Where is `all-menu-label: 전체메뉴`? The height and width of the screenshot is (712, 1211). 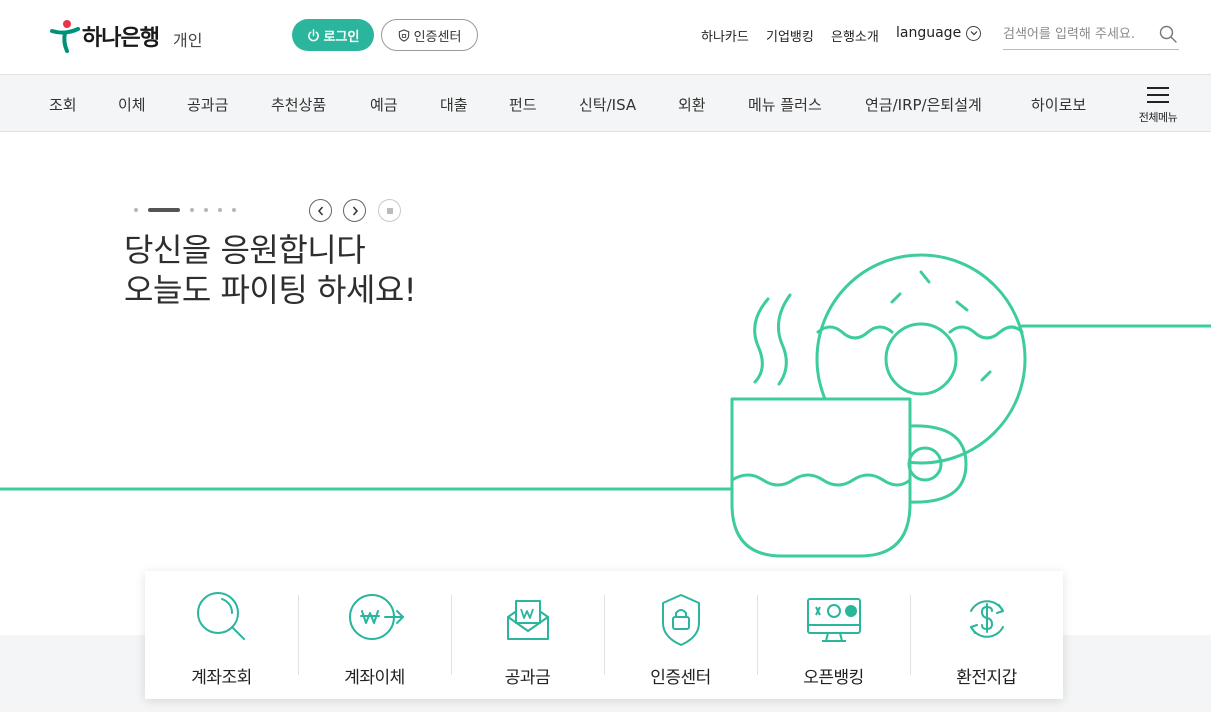
all-menu-label: 전체메뉴 is located at coordinates (1158, 117).